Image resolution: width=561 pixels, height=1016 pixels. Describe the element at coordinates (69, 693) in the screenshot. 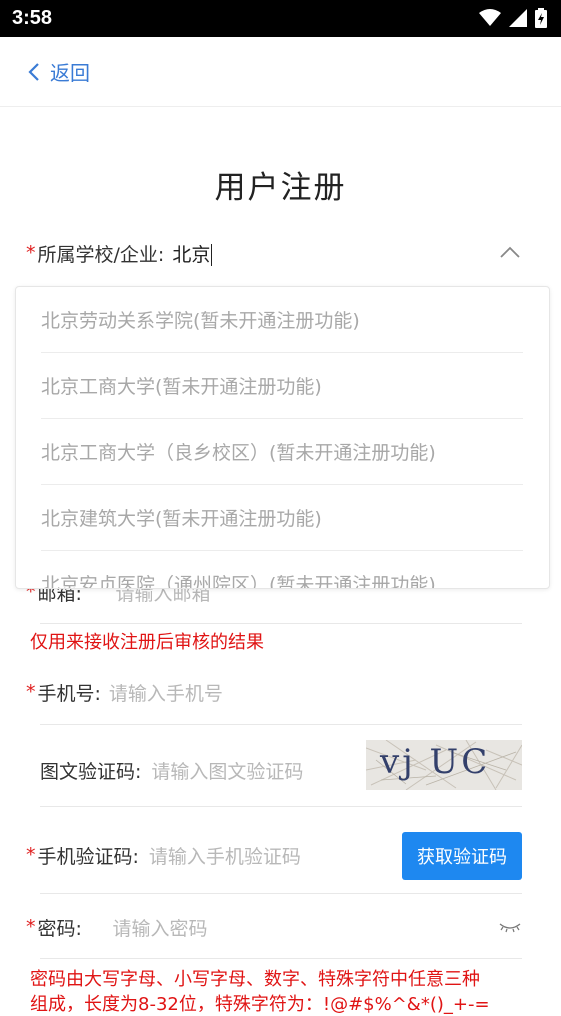

I see `phone-label: 手机号:` at that location.